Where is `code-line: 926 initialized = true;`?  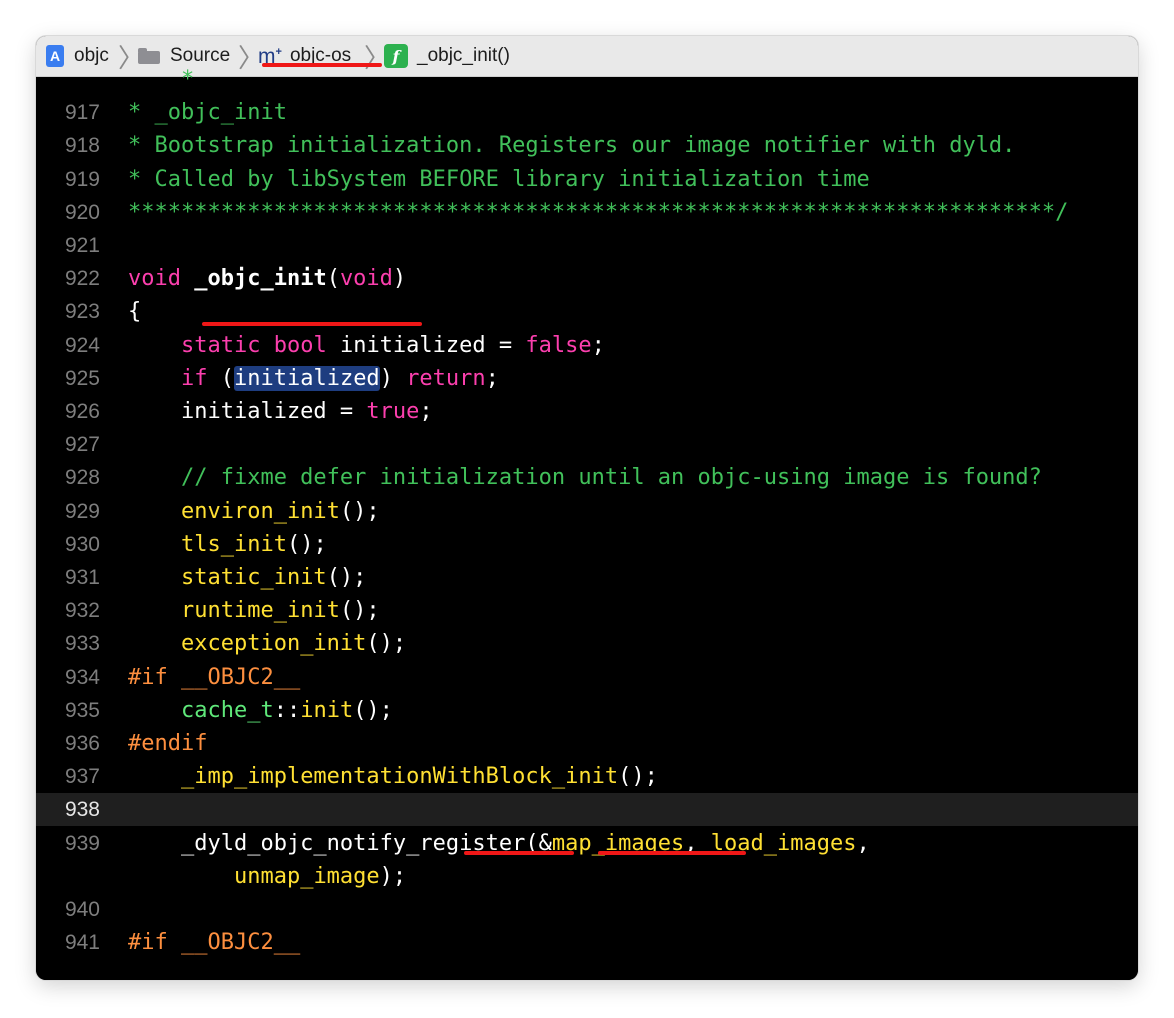 code-line: 926 initialized = true; is located at coordinates (587, 411).